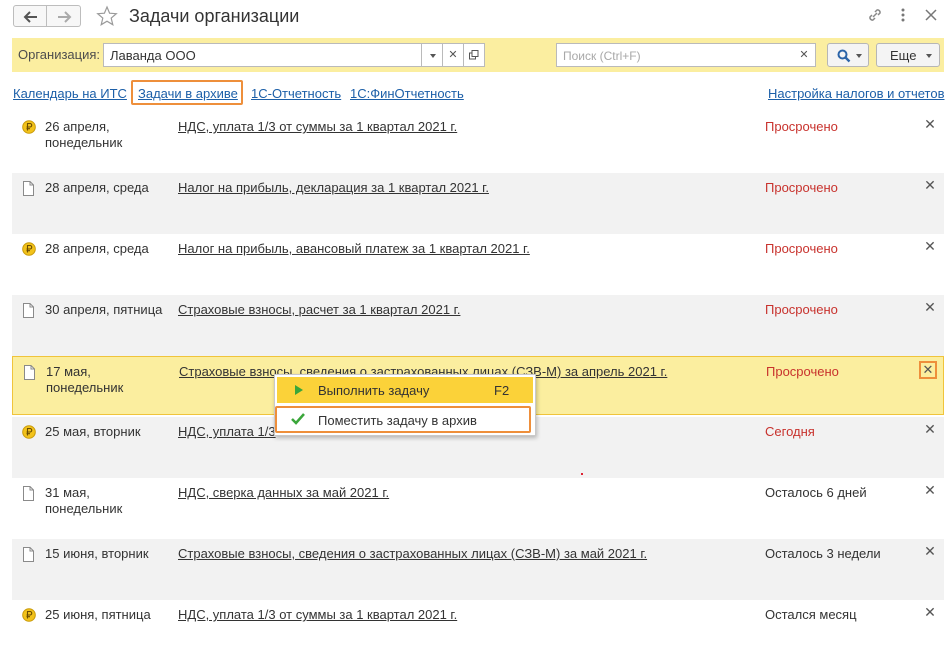 Image resolution: width=950 pixels, height=661 pixels. What do you see at coordinates (844, 56) in the screenshot?
I see `search-icon` at bounding box center [844, 56].